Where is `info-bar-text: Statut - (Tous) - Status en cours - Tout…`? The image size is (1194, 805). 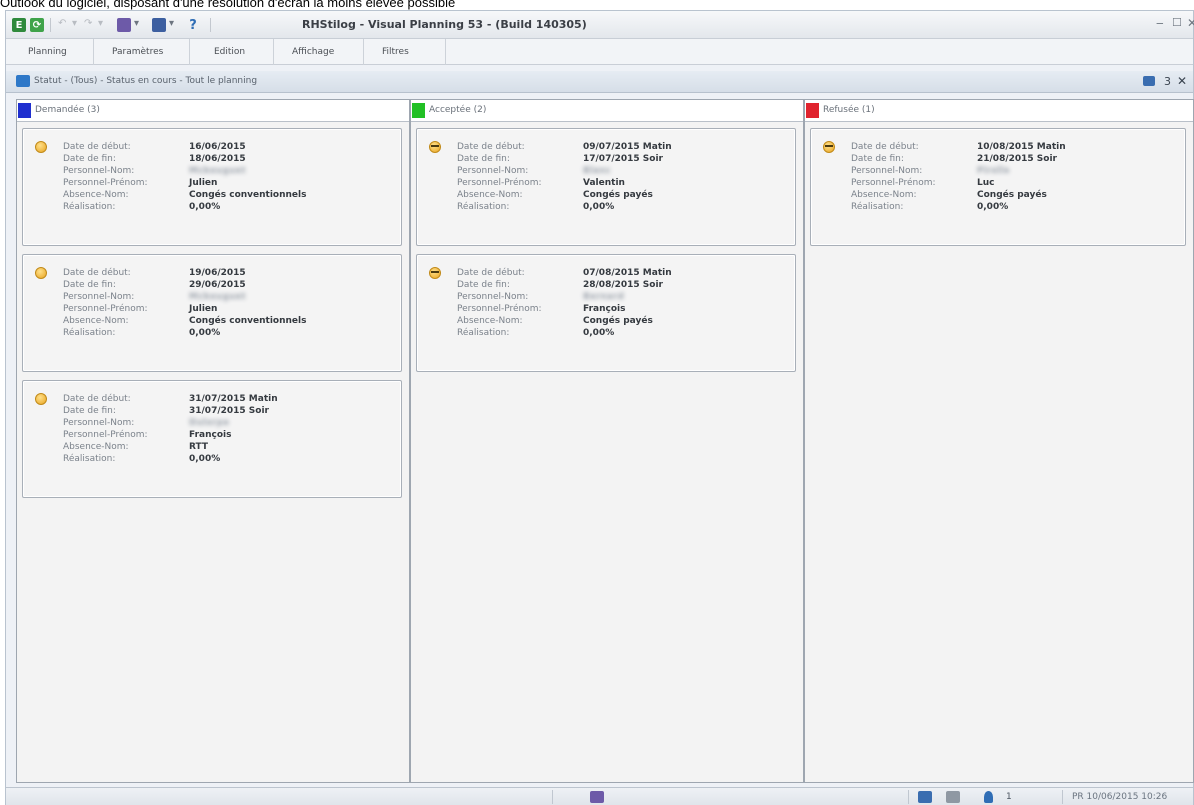
info-bar-text: Statut - (Tous) - Status en cours - Tout… is located at coordinates (146, 81).